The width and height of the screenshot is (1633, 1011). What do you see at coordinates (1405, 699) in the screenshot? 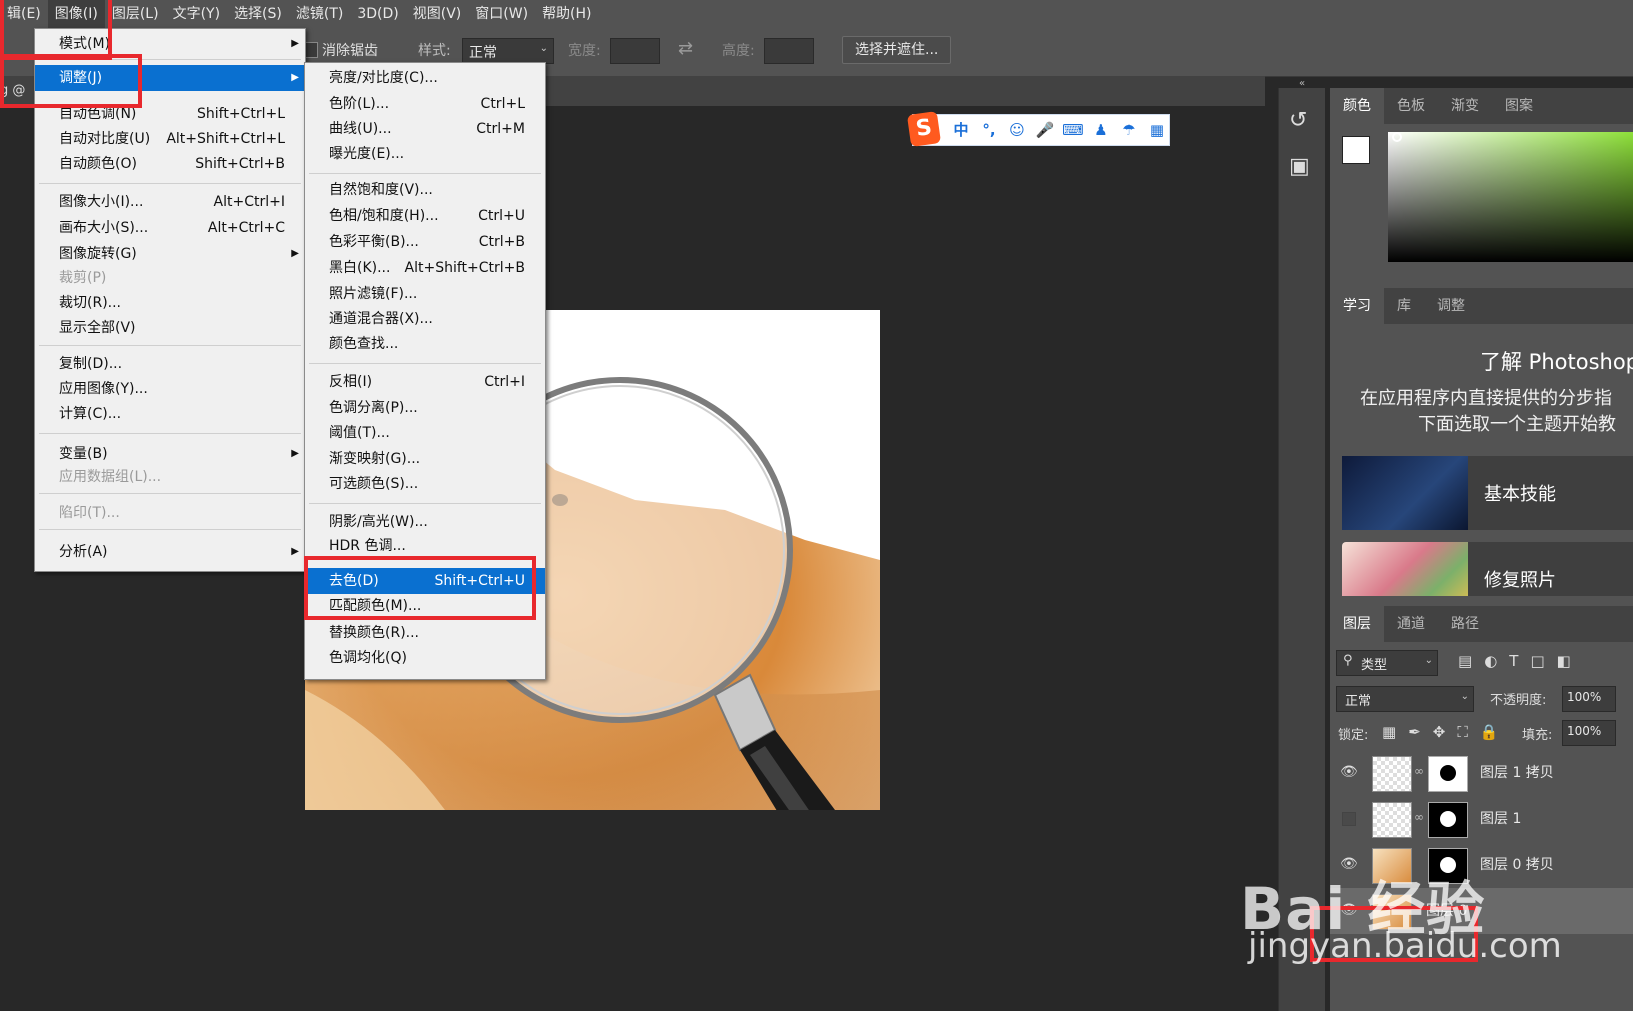
I see `blend-mode-select: 正常 ⌄` at bounding box center [1405, 699].